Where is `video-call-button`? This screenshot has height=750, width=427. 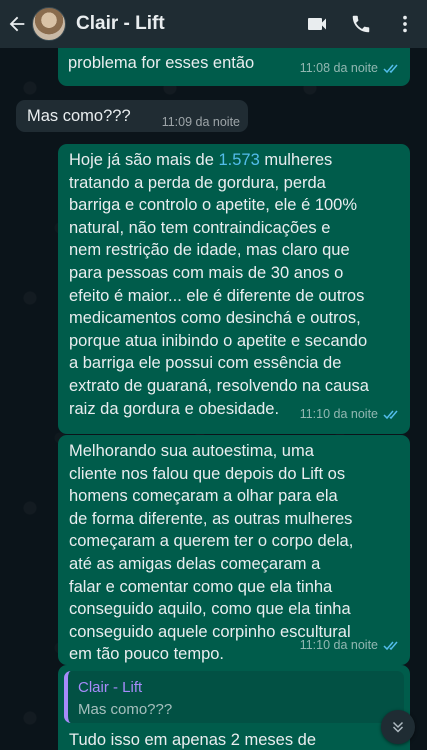
video-call-button is located at coordinates (317, 24).